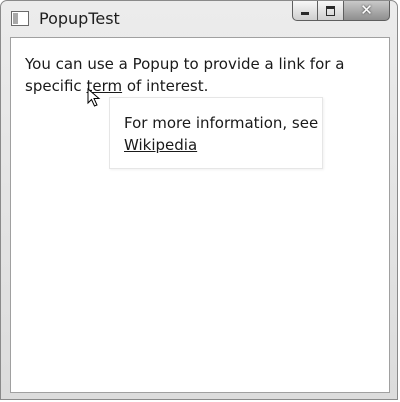 The height and width of the screenshot is (402, 400). I want to click on window-title: PopupTest, so click(79, 18).